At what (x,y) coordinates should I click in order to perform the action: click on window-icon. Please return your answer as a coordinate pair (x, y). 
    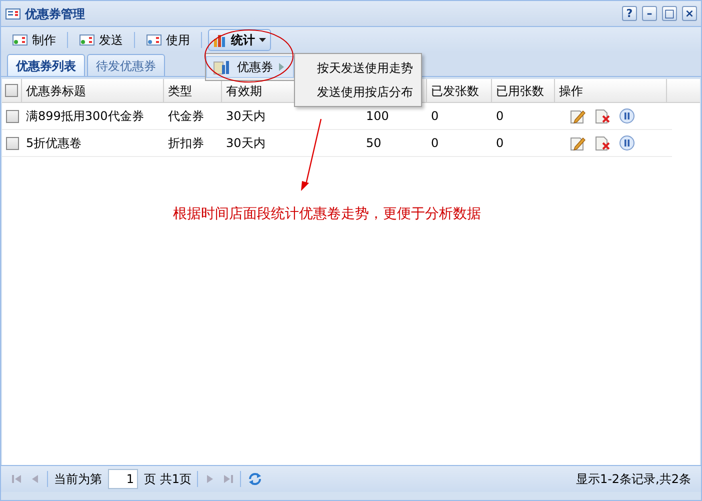
    Looking at the image, I should click on (13, 14).